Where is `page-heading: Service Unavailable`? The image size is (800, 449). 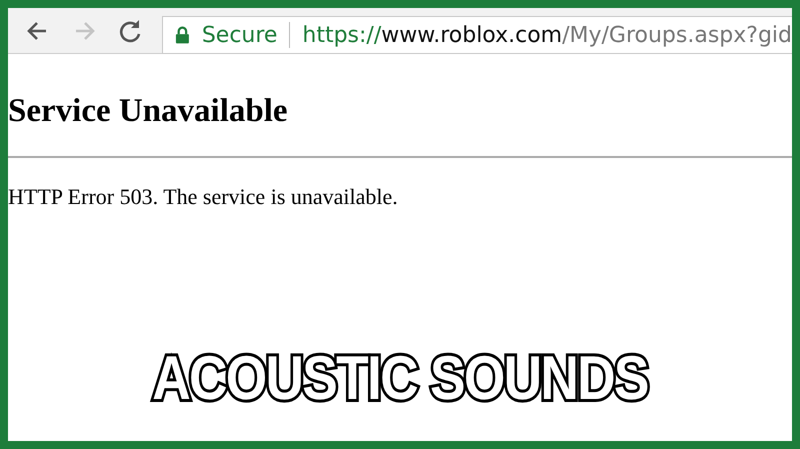 page-heading: Service Unavailable is located at coordinates (148, 111).